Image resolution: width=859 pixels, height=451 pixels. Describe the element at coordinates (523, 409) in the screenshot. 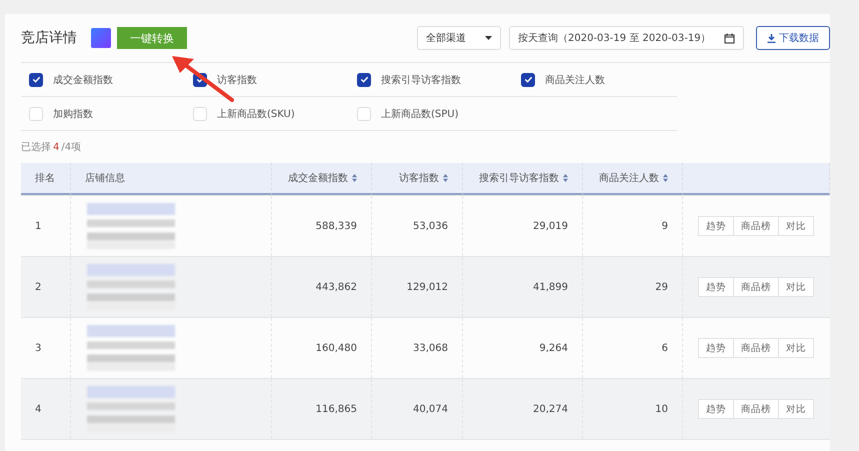

I see `table-cell: 20,274` at that location.